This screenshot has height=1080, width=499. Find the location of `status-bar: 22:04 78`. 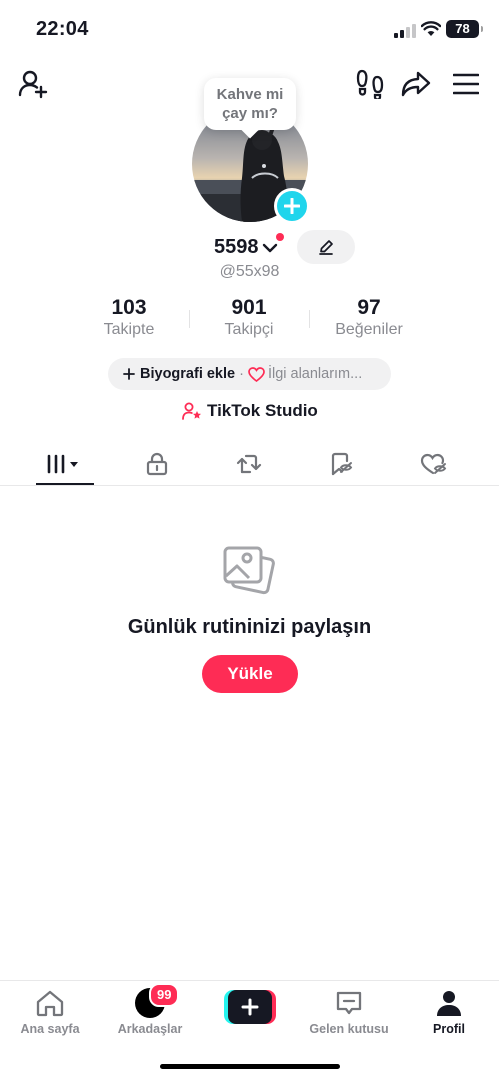

status-bar: 22:04 78 is located at coordinates (249, 28).